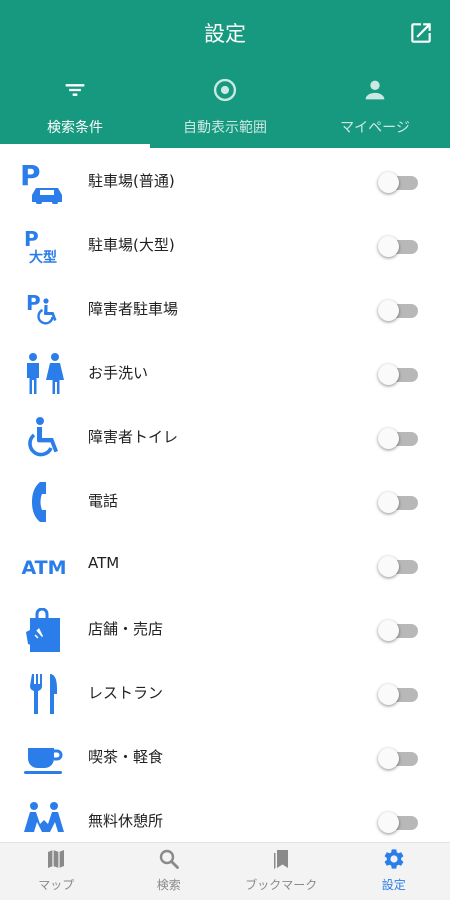 The height and width of the screenshot is (900, 450). What do you see at coordinates (225, 816) in the screenshot?
I see `list-item-rest-area: 無料休憩所` at bounding box center [225, 816].